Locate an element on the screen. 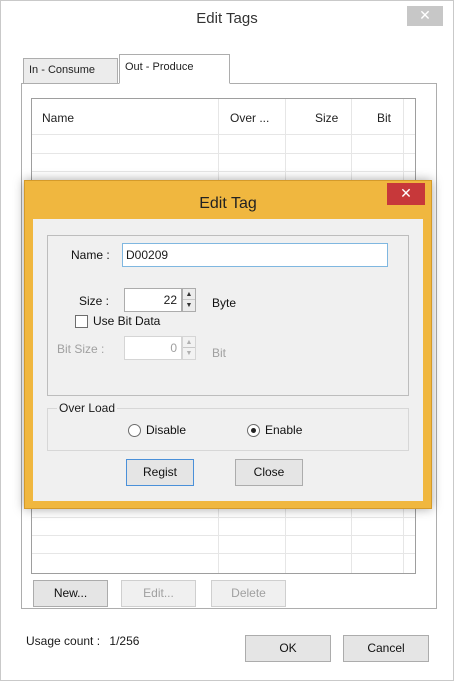 This screenshot has width=454, height=681. usage-count-value: 1/256 is located at coordinates (124, 641).